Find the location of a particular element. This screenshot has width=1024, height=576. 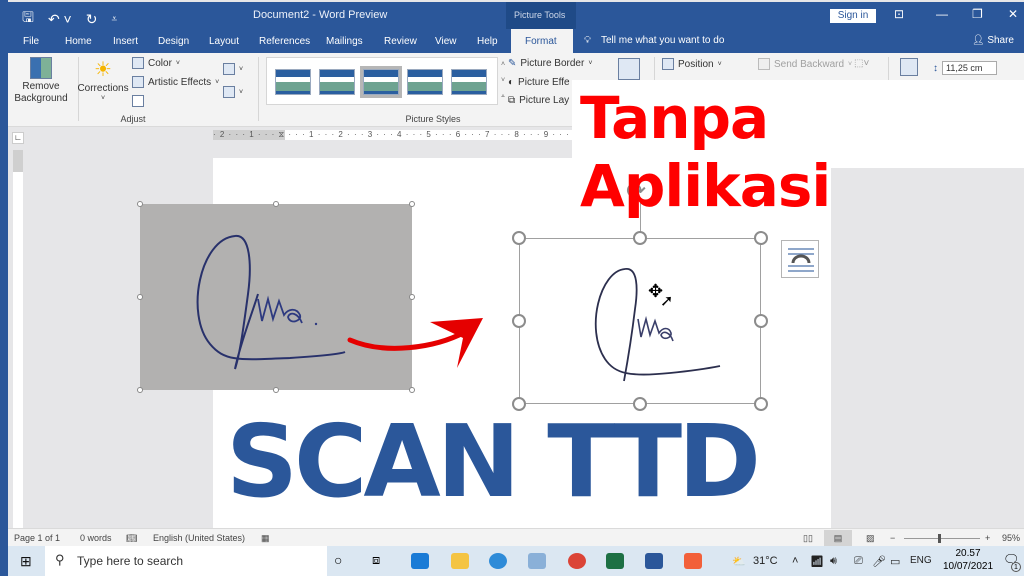

windows-start-icon: ⊞ is located at coordinates (26, 561).